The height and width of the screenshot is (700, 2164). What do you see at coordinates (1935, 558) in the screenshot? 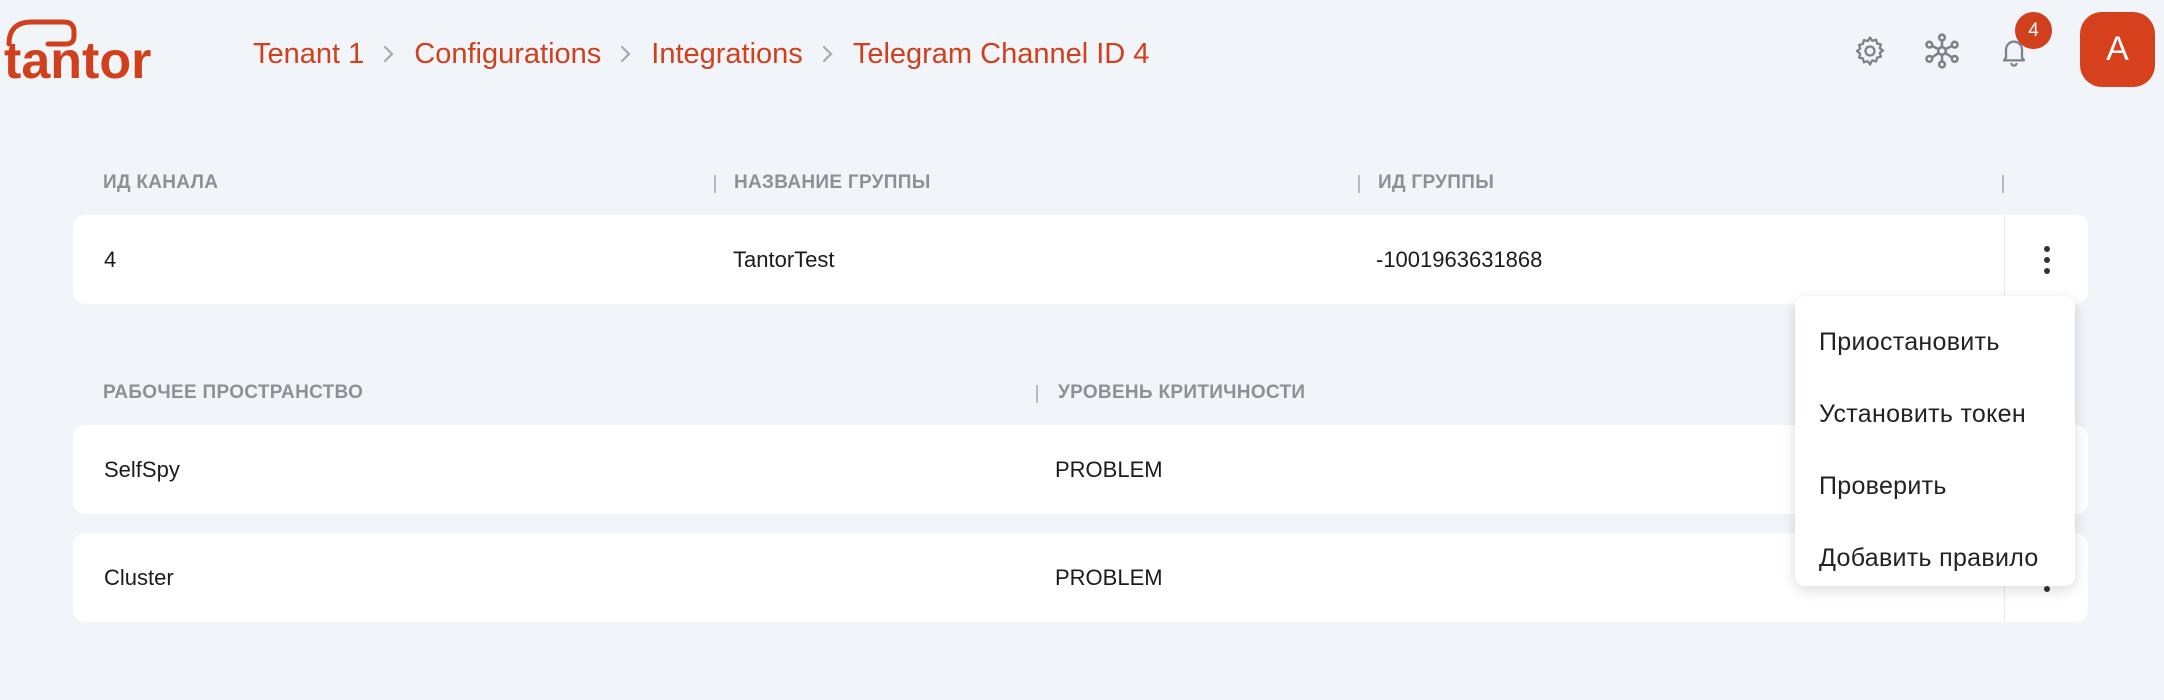
I see `menu-item-add-rule: Добавить правило` at bounding box center [1935, 558].